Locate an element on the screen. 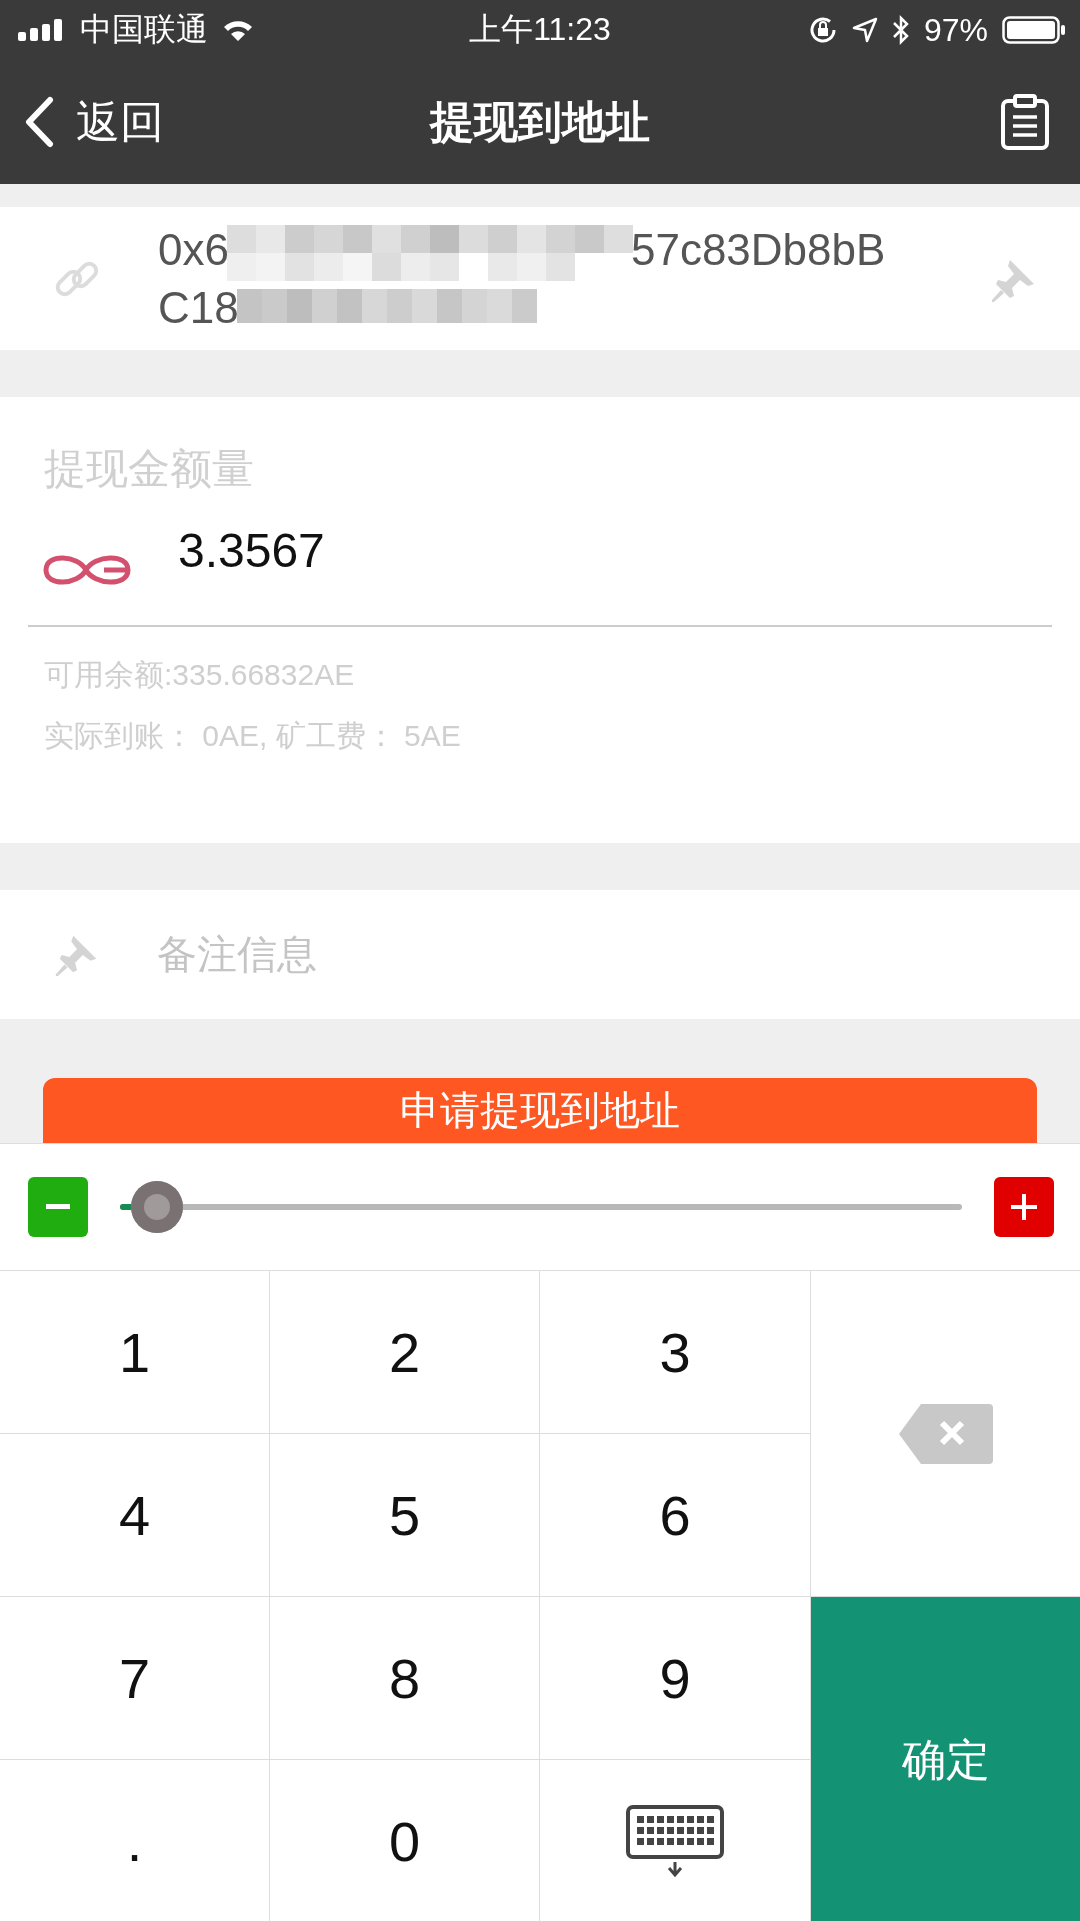 This screenshot has width=1080, height=1921. status-time: 上午11:23 is located at coordinates (540, 29).